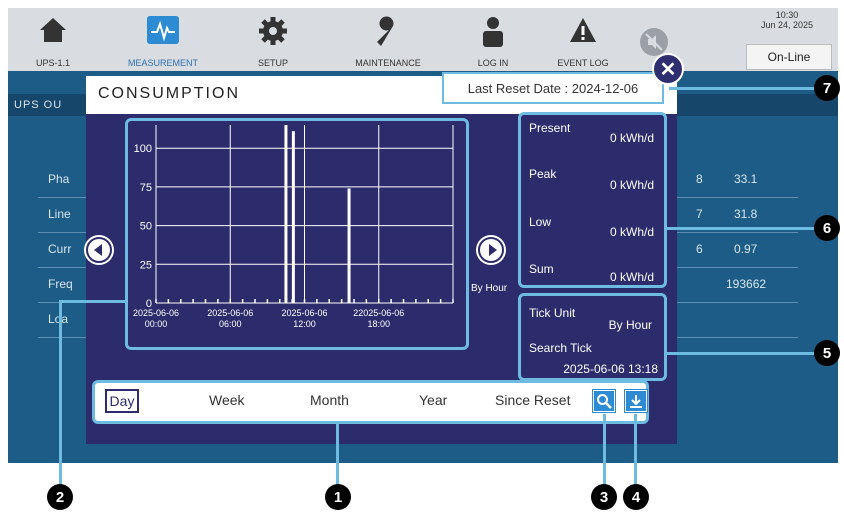 The height and width of the screenshot is (516, 844). I want to click on tab-month: Month, so click(329, 400).